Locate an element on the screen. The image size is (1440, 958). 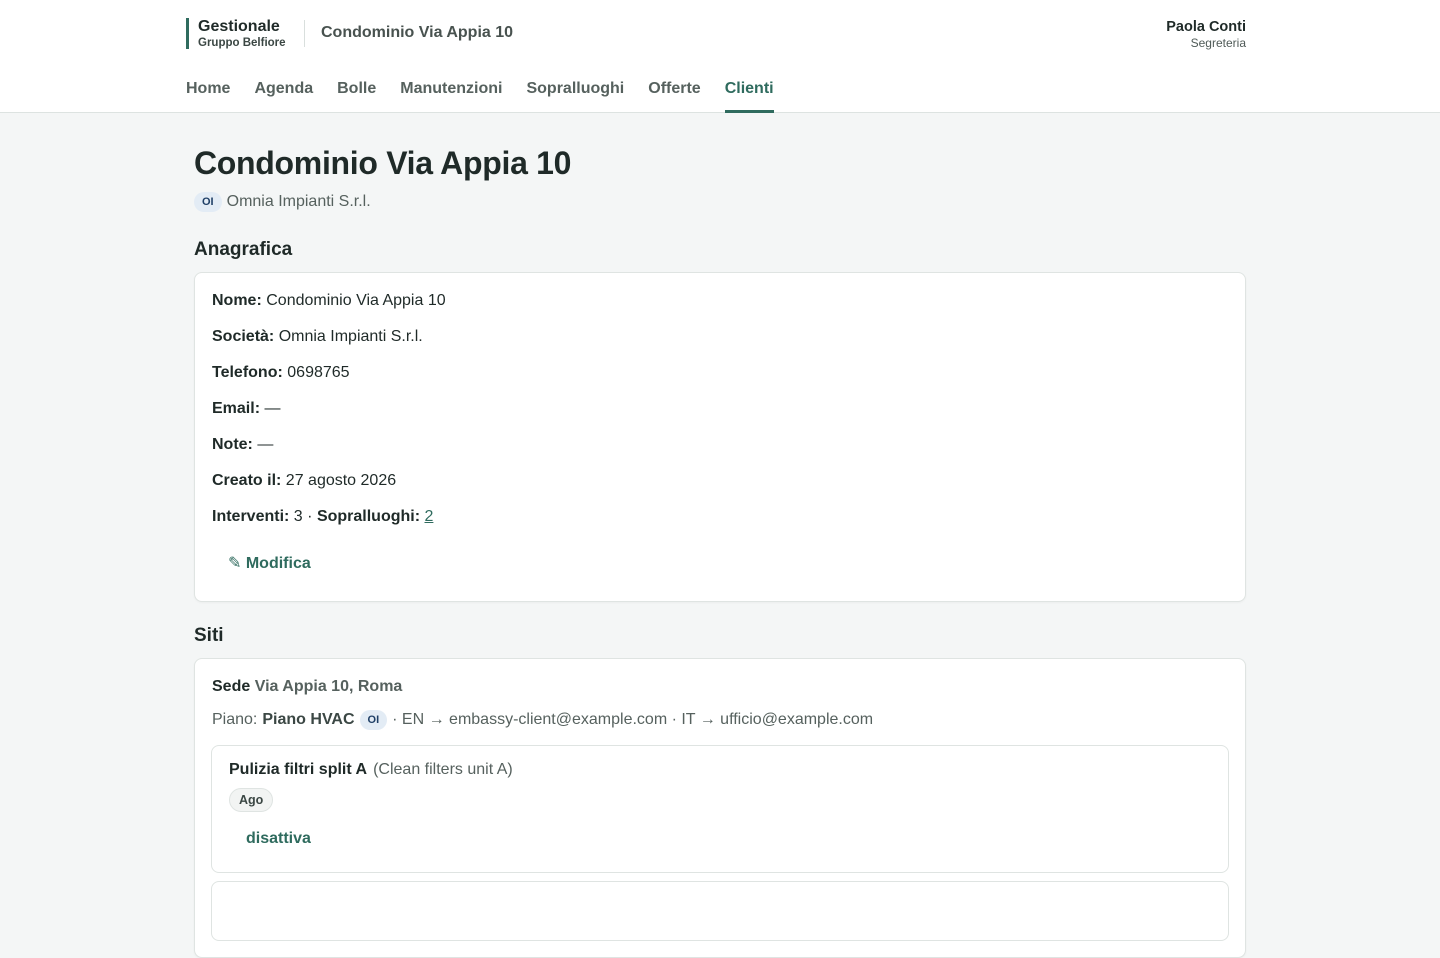
edit-button: ✎ Modifica is located at coordinates (269, 563).